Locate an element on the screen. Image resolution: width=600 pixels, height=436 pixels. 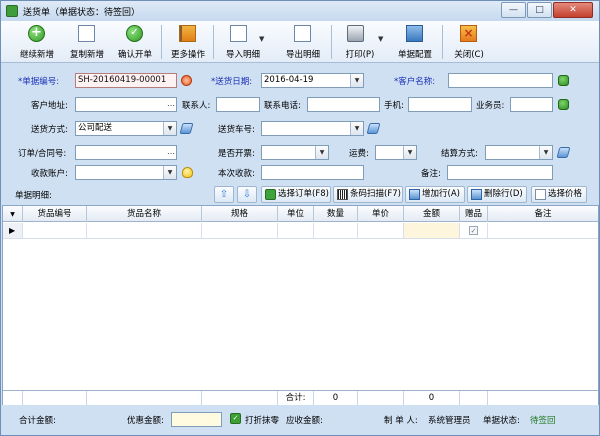
price-list-icon is located at coordinates (540, 194).